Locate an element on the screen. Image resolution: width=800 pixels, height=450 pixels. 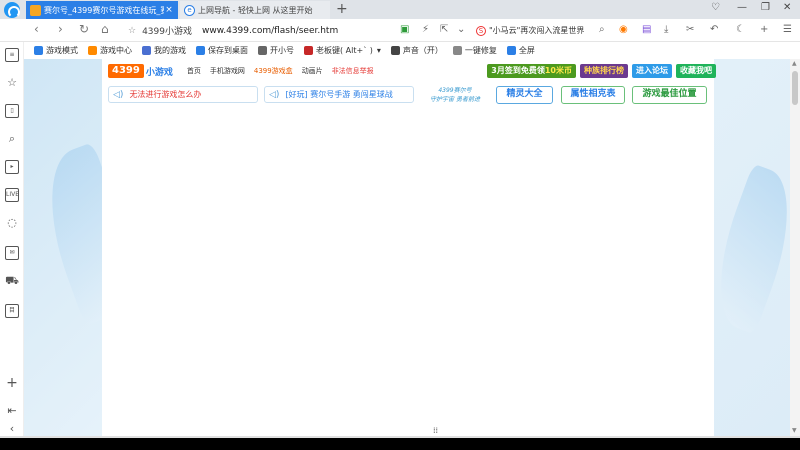
tab-title: 上网导航 - 轻快上网 从这里开始 is located at coordinates (255, 10).